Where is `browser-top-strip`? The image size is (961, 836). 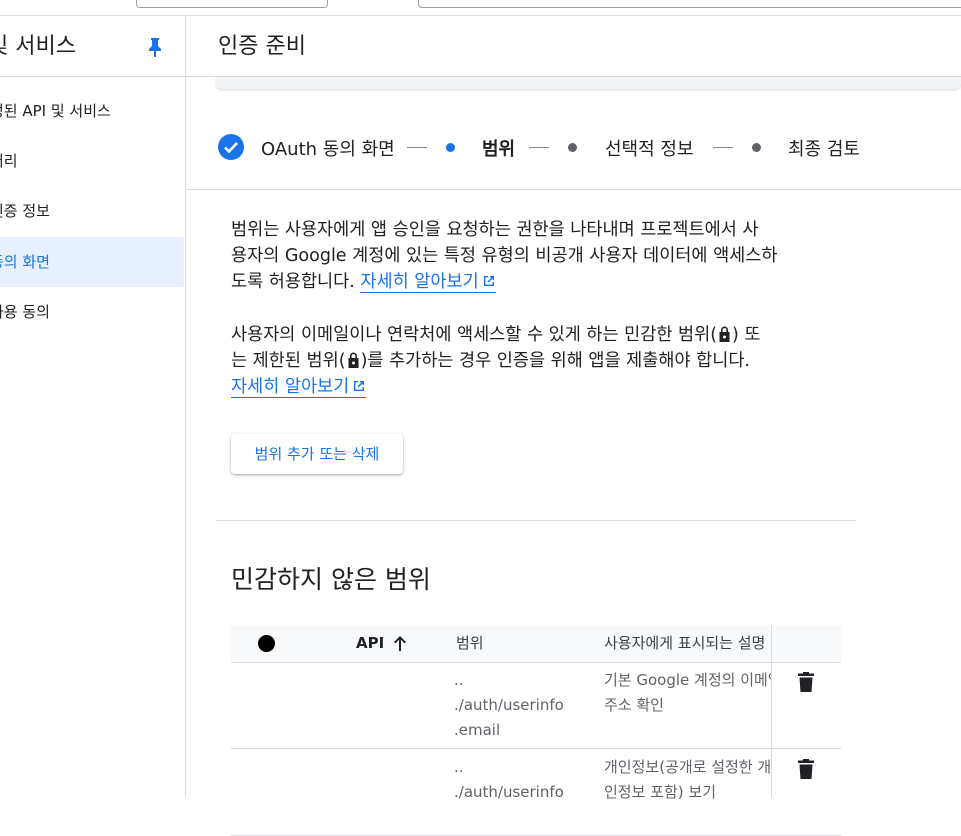
browser-top-strip is located at coordinates (480, 8).